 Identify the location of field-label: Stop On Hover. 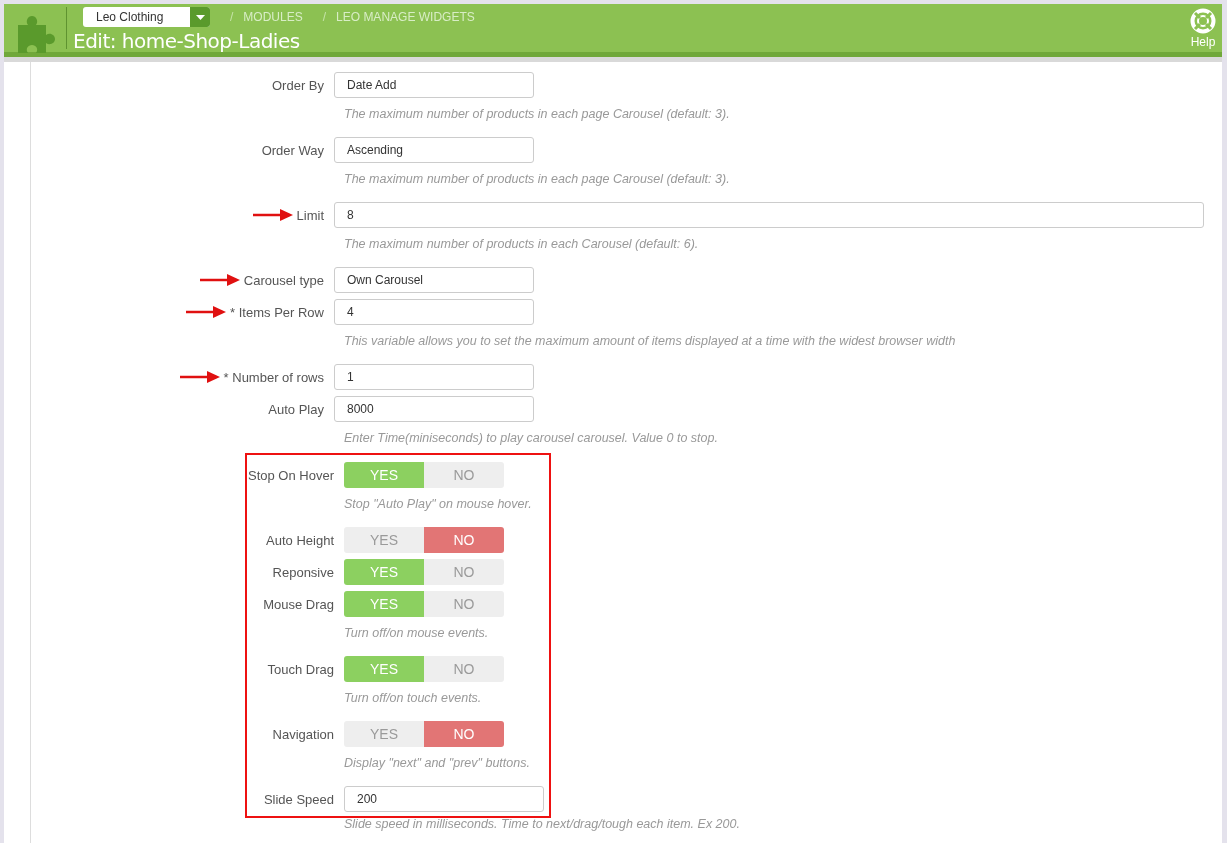
(291, 475).